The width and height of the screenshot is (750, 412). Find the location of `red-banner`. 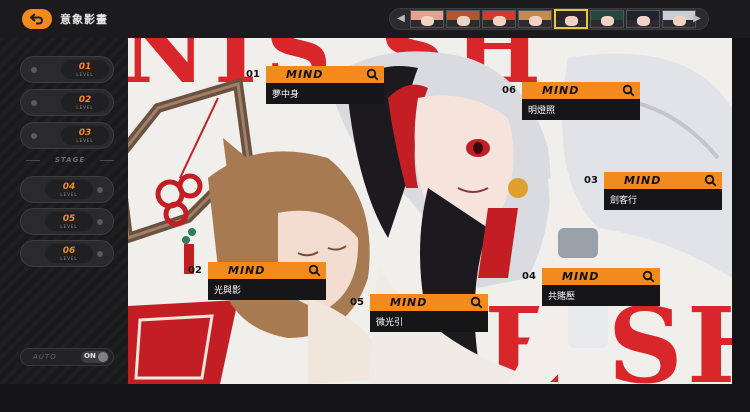

red-banner is located at coordinates (183, 342).